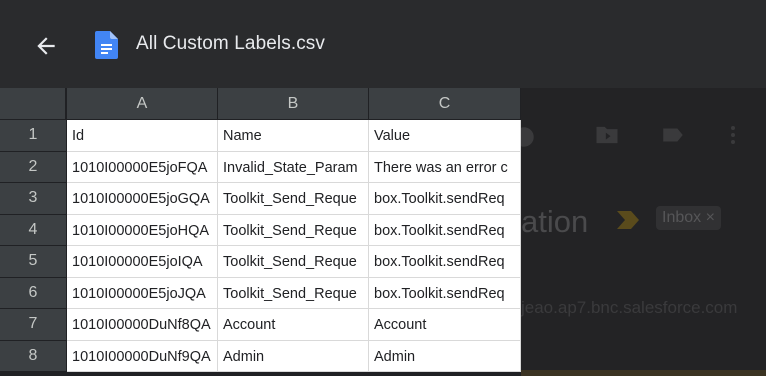 Image resolution: width=766 pixels, height=376 pixels. Describe the element at coordinates (293, 356) in the screenshot. I see `cell-b8: Admin` at that location.